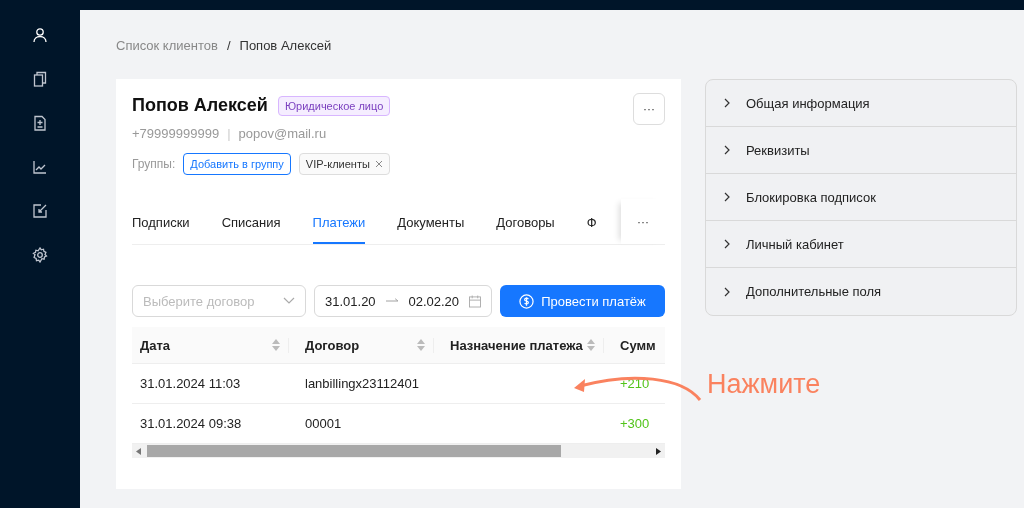 The height and width of the screenshot is (508, 1024). What do you see at coordinates (237, 164) in the screenshot?
I see `add-group-button: Добавить в группу` at bounding box center [237, 164].